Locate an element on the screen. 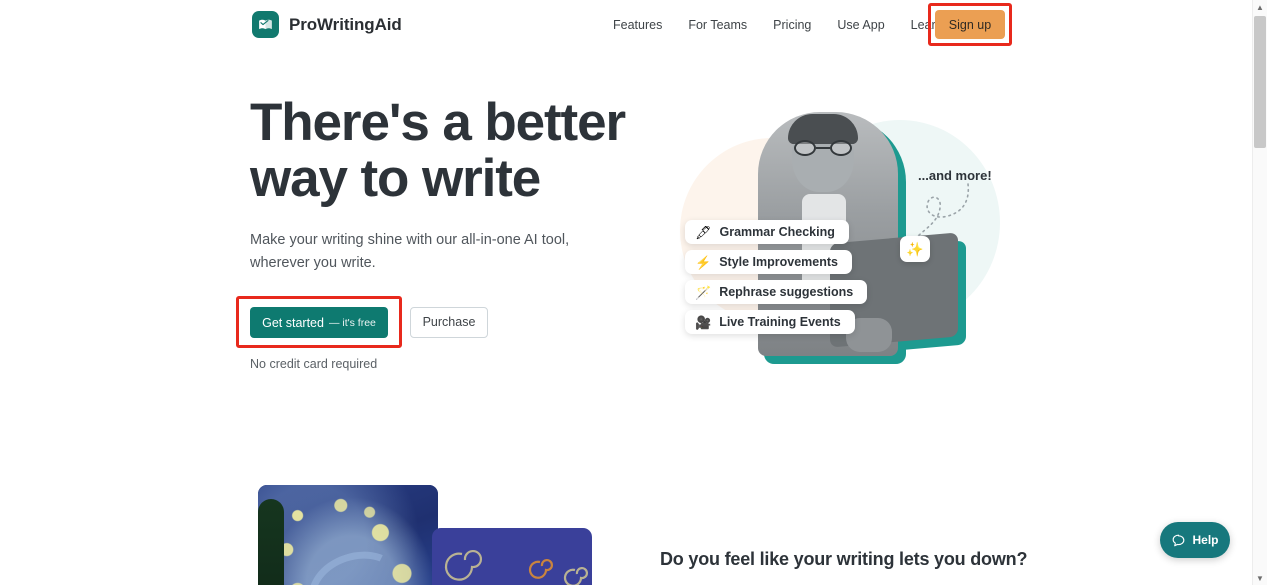 The height and width of the screenshot is (585, 1267). feature-pill-live-training-events: 🎥 Live Training Events is located at coordinates (770, 322).